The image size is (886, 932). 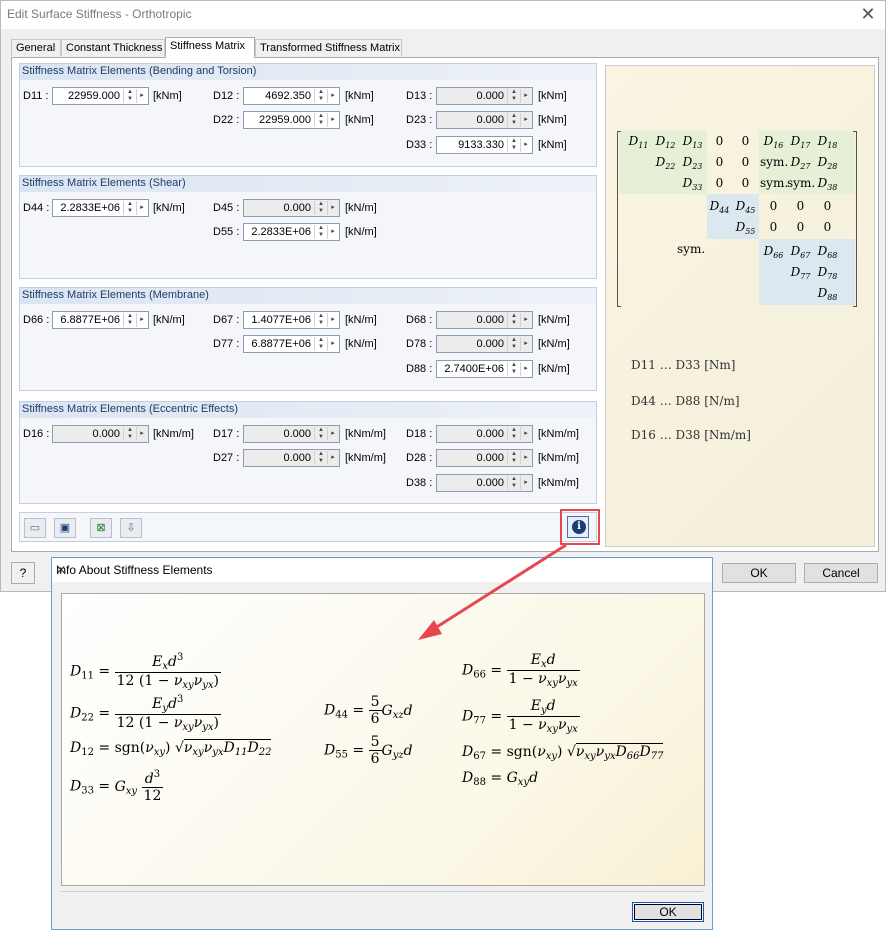 What do you see at coordinates (210, 47) in the screenshot?
I see `tab-stiffness-matrix: Stiffness Matrix` at bounding box center [210, 47].